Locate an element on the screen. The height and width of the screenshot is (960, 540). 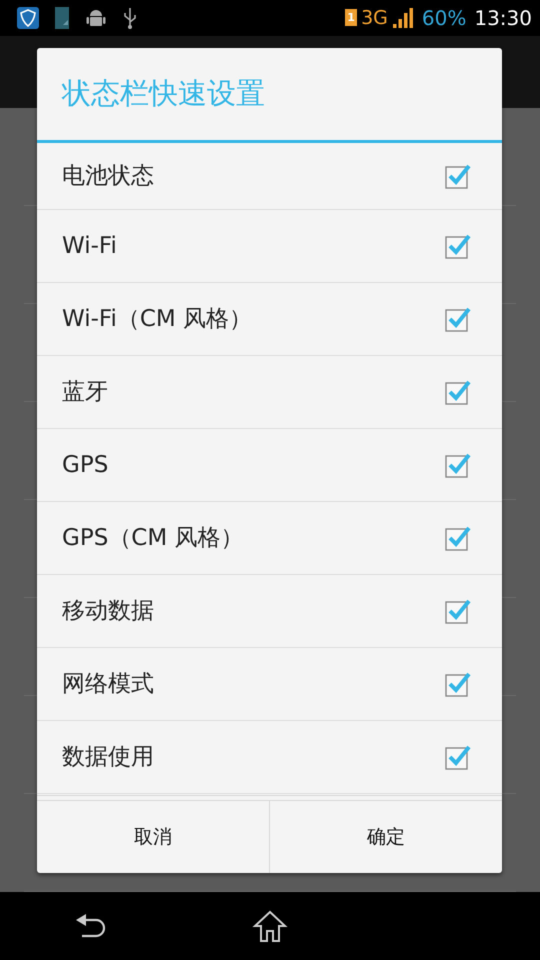
sim-indicator: 1 is located at coordinates (351, 17).